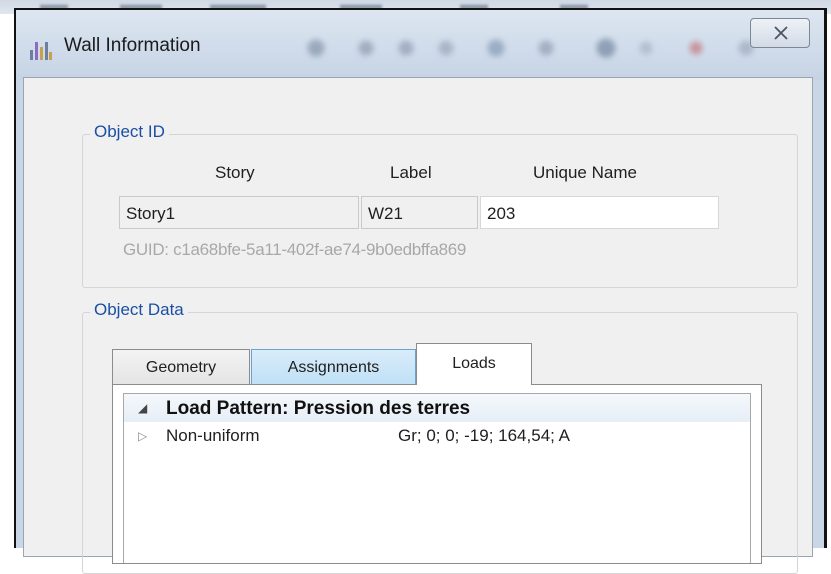  I want to click on load-row: ▷ Non-uniform Gr; 0; 0; -19; 164,54; A, so click(437, 437).